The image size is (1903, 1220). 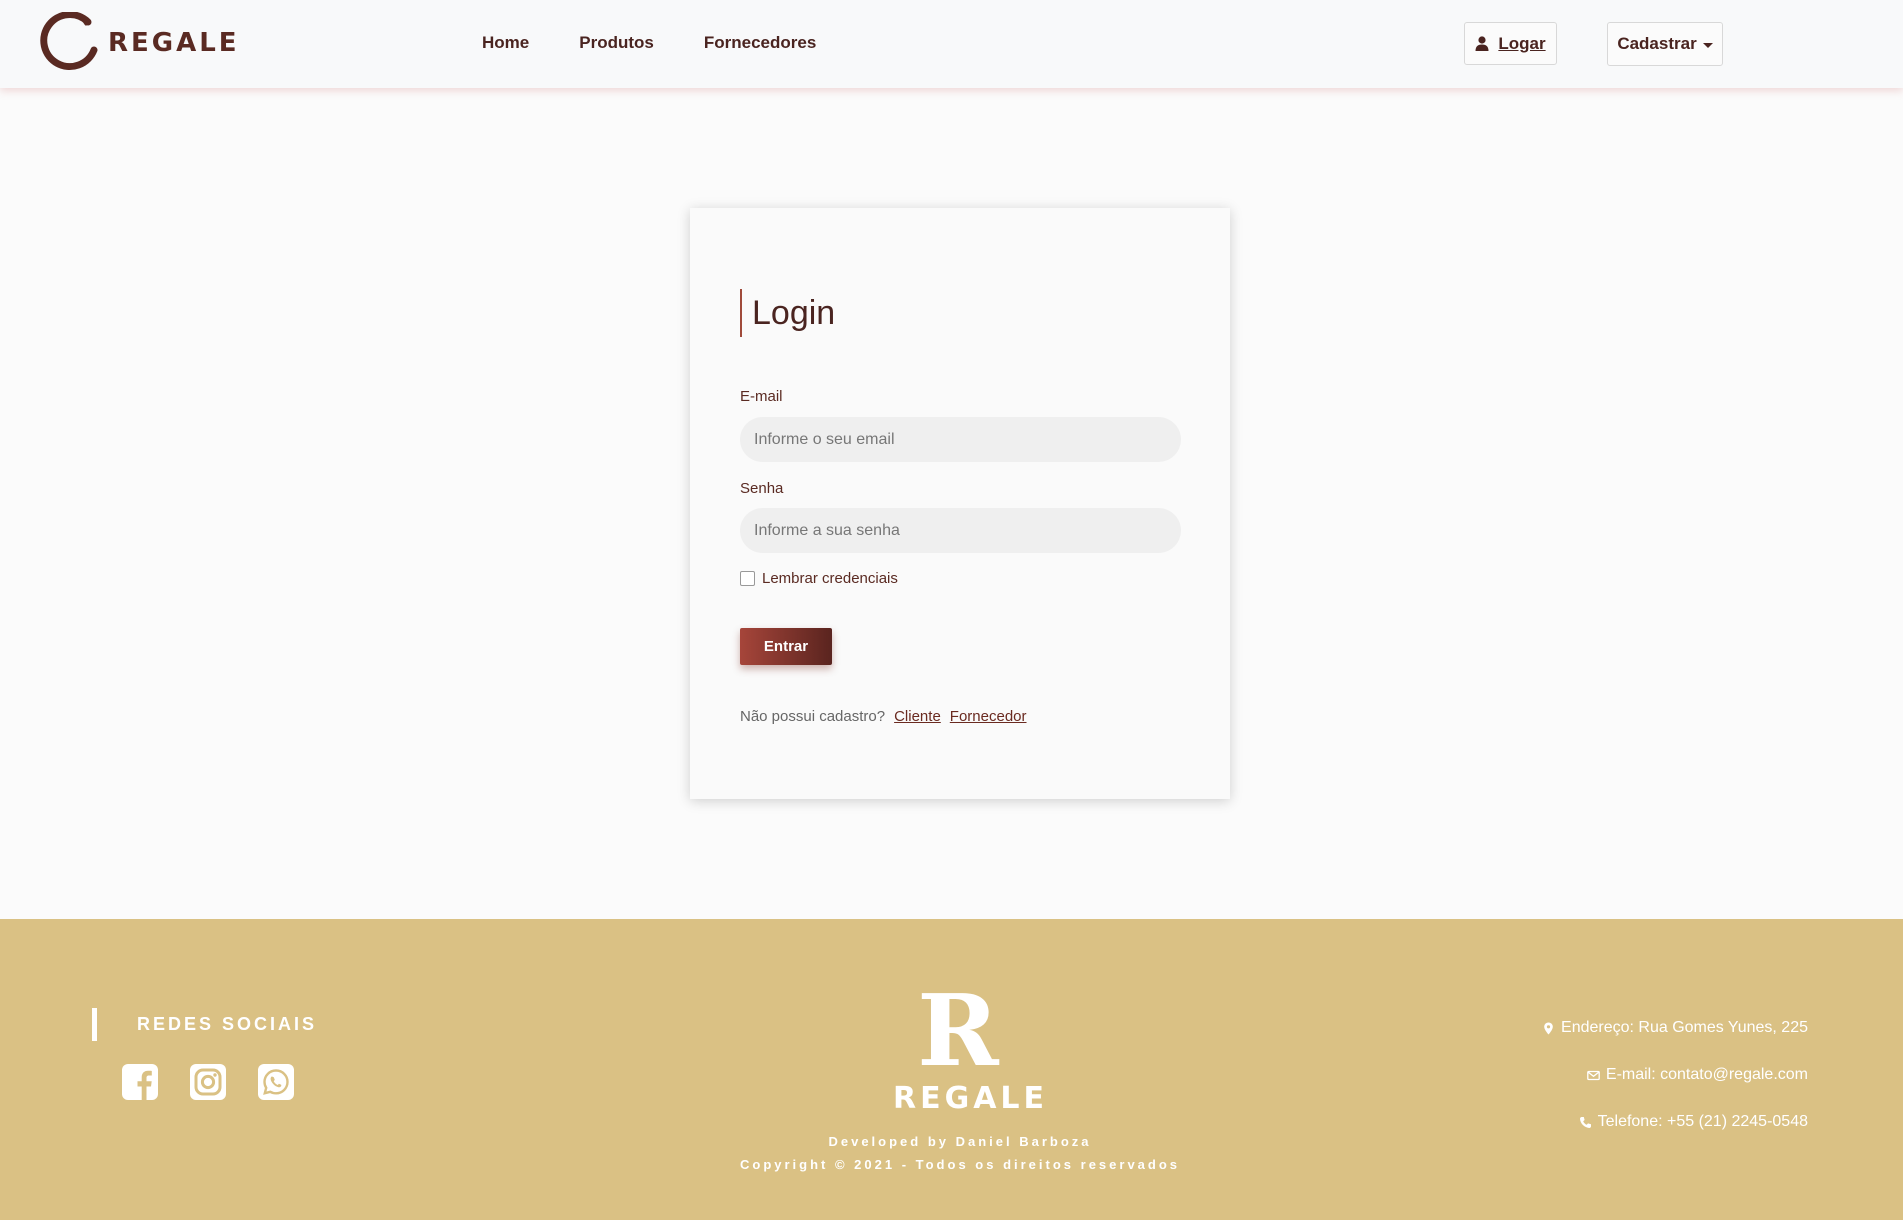 What do you see at coordinates (1522, 43) in the screenshot?
I see `login-button-label: Logar` at bounding box center [1522, 43].